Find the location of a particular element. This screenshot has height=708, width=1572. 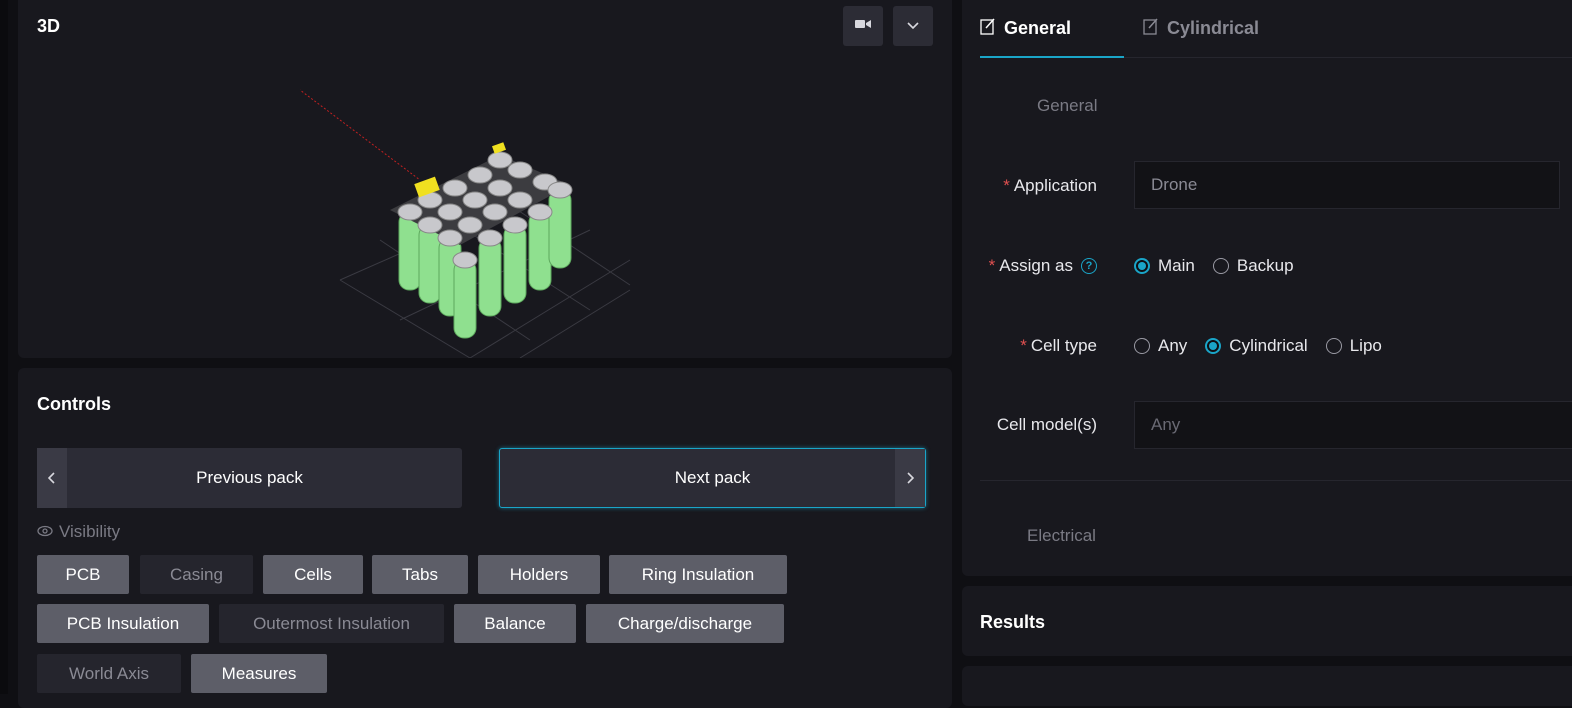

battery-pack-3d-view is located at coordinates (479, 199).